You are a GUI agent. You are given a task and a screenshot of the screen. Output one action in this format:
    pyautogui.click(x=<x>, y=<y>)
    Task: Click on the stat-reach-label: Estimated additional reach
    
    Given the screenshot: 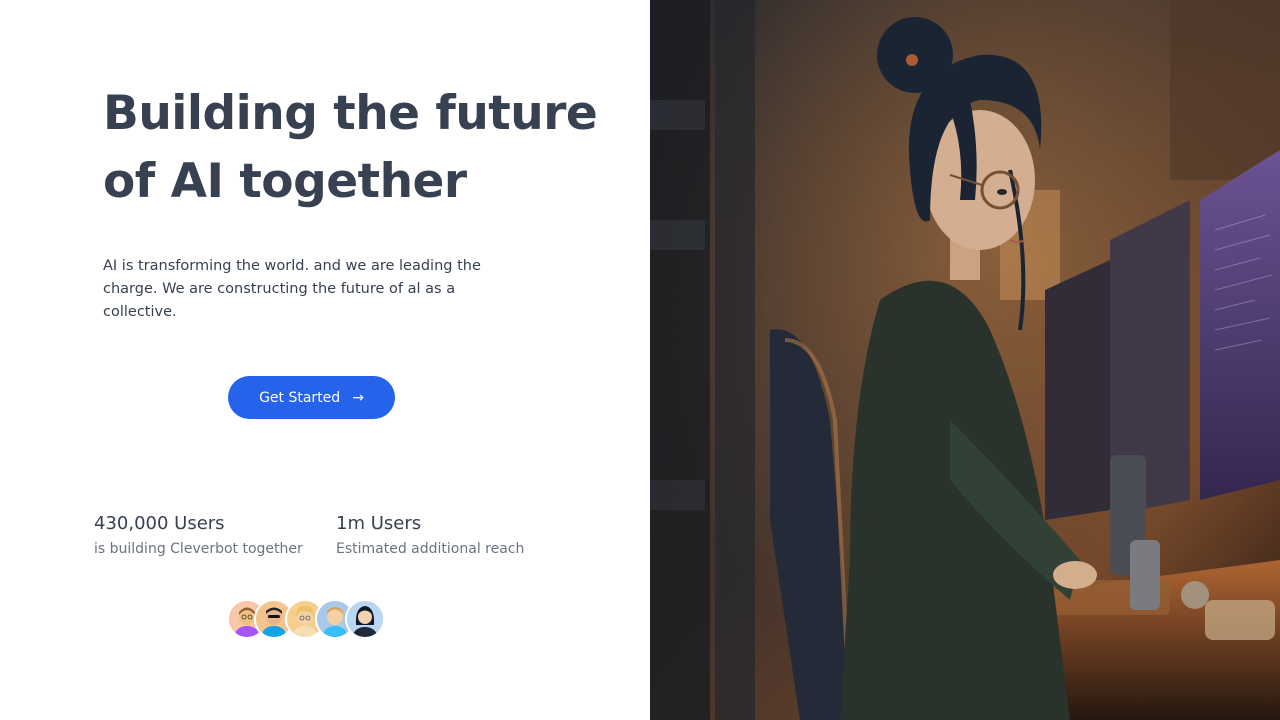 What is the action you would take?
    pyautogui.click(x=430, y=549)
    